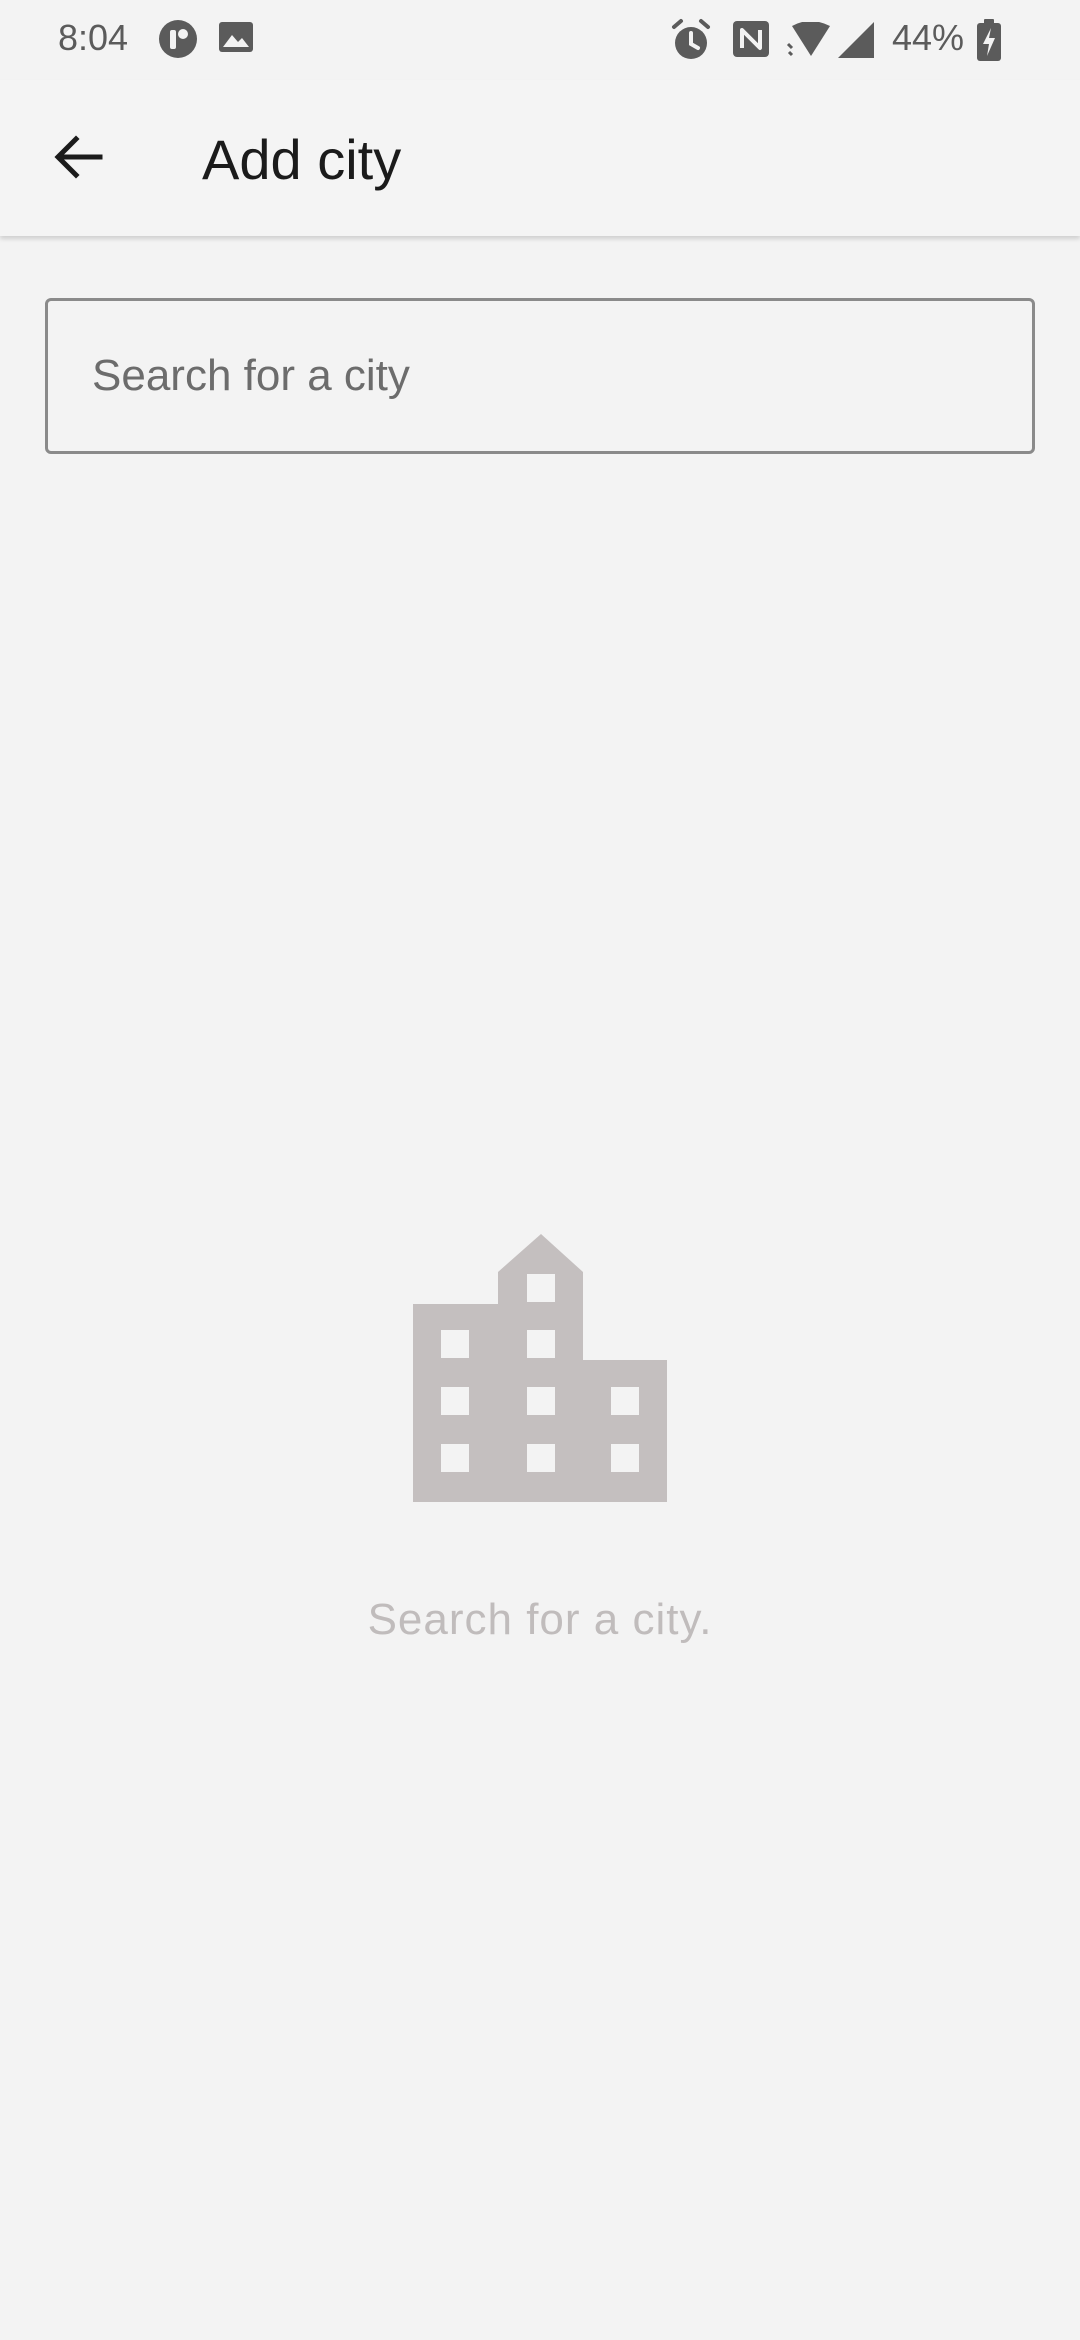 The width and height of the screenshot is (1080, 2340). I want to click on battery-charging-icon, so click(989, 42).